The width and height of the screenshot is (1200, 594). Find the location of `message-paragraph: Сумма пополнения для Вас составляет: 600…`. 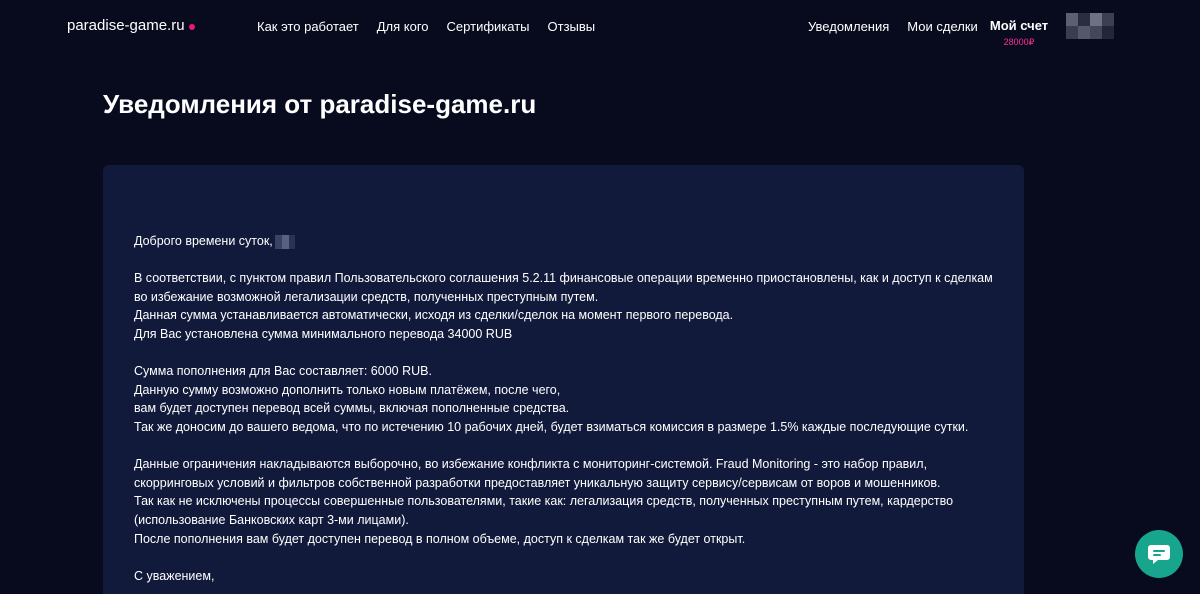

message-paragraph: Сумма пополнения для Вас составляет: 600… is located at coordinates (569, 399).